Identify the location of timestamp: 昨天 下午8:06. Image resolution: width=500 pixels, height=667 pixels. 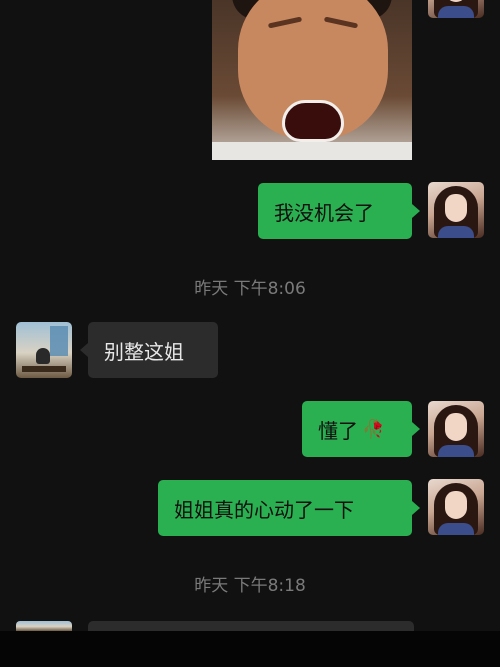
(250, 289).